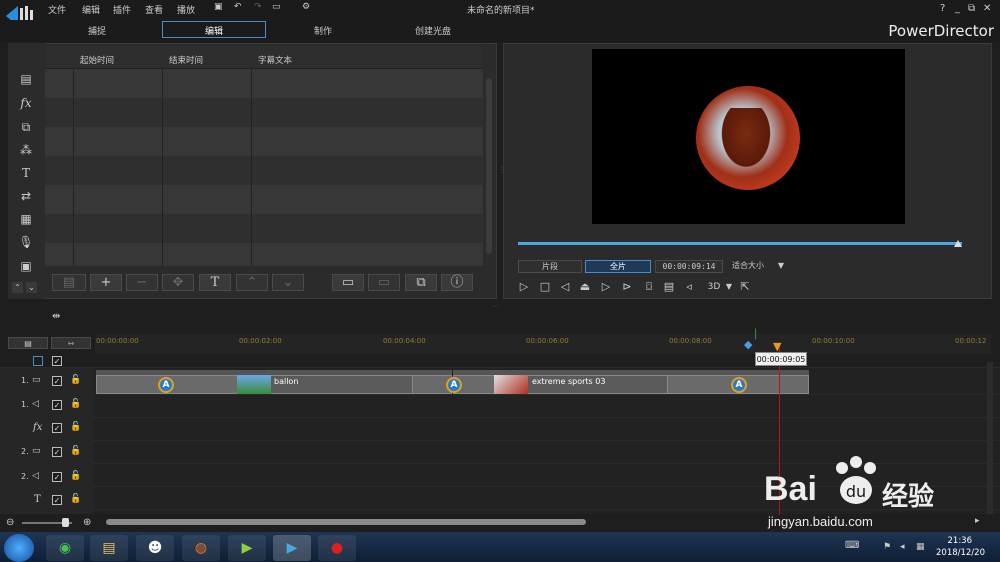 The image size is (1000, 562). I want to click on snapshot-icon: ⌼, so click(649, 287).